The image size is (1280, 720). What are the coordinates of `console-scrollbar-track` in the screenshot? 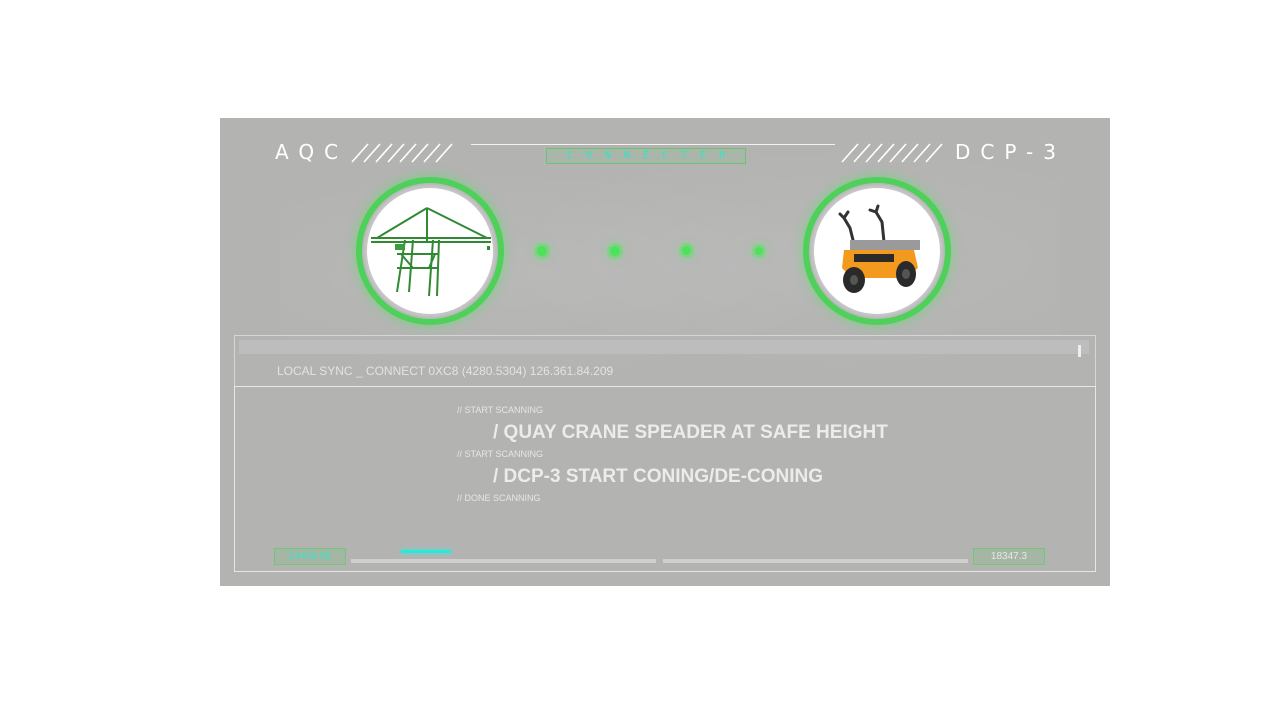 It's located at (664, 348).